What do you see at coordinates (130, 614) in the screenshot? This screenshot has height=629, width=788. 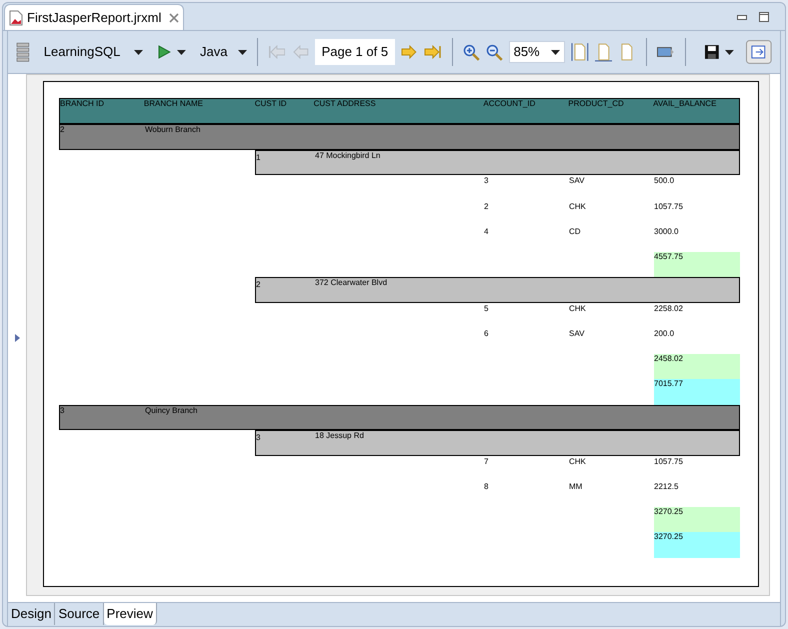 I see `editor-mode-tab: Preview` at bounding box center [130, 614].